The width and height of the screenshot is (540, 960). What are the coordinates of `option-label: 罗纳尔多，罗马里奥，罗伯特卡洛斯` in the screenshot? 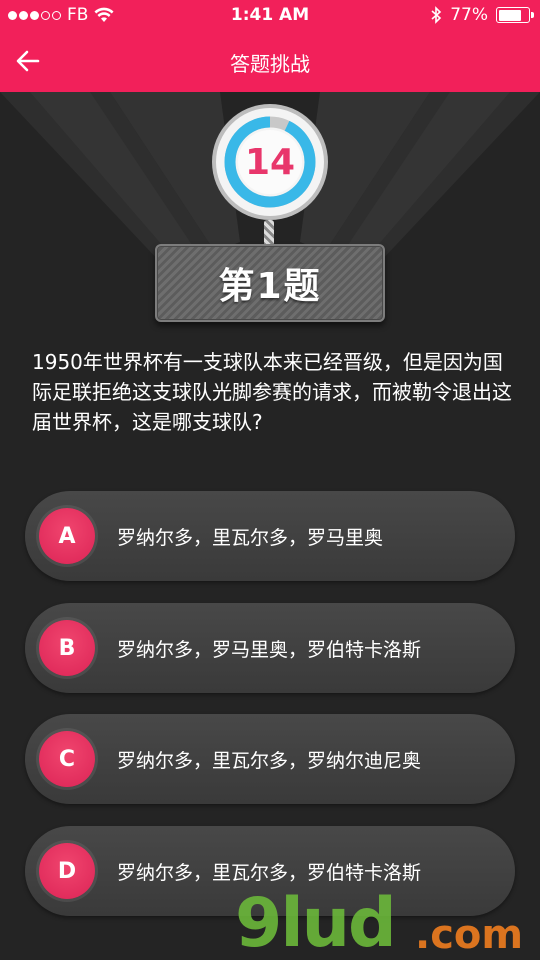 It's located at (269, 649).